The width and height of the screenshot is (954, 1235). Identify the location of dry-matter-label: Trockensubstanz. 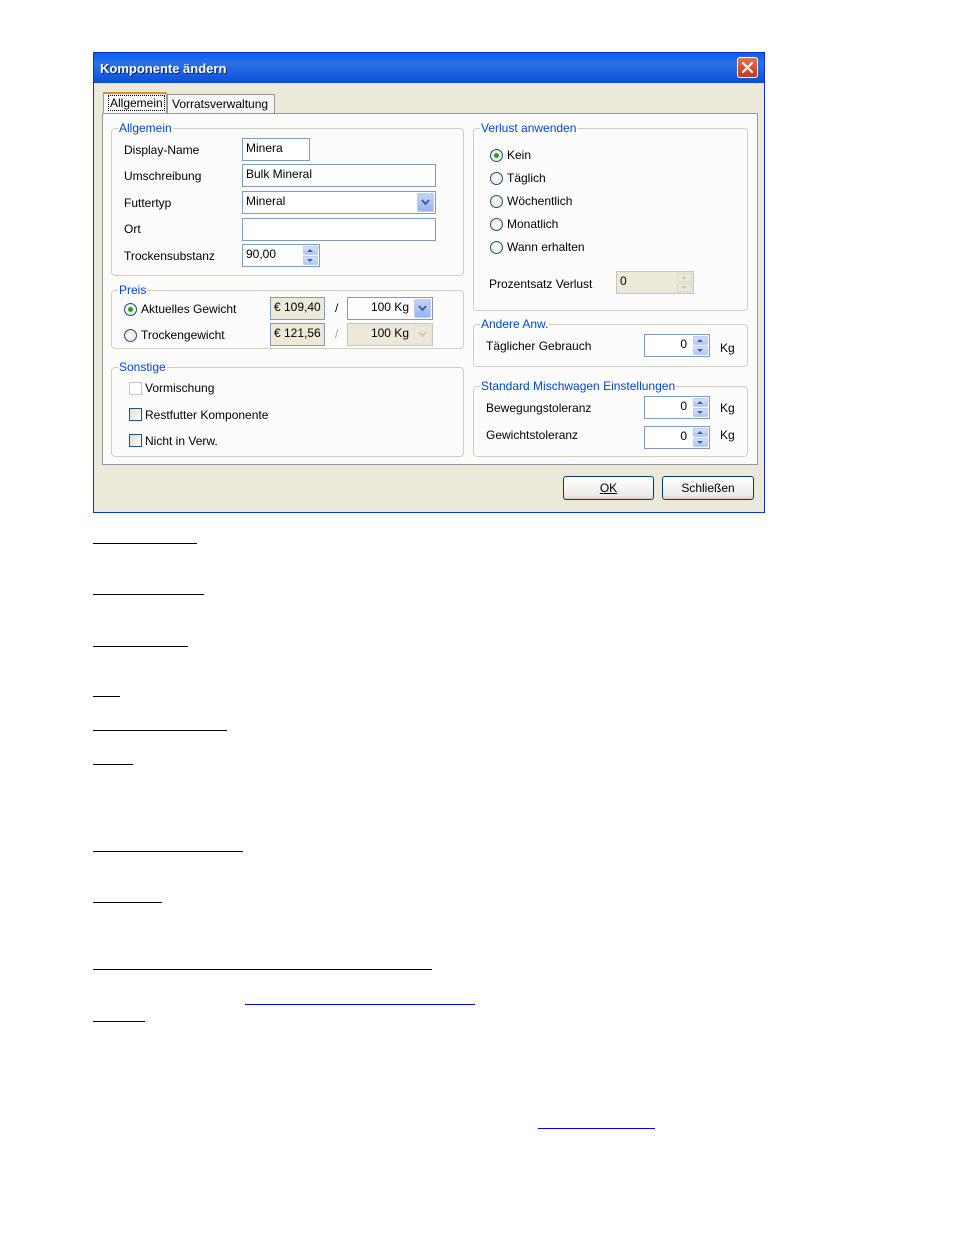
(169, 256).